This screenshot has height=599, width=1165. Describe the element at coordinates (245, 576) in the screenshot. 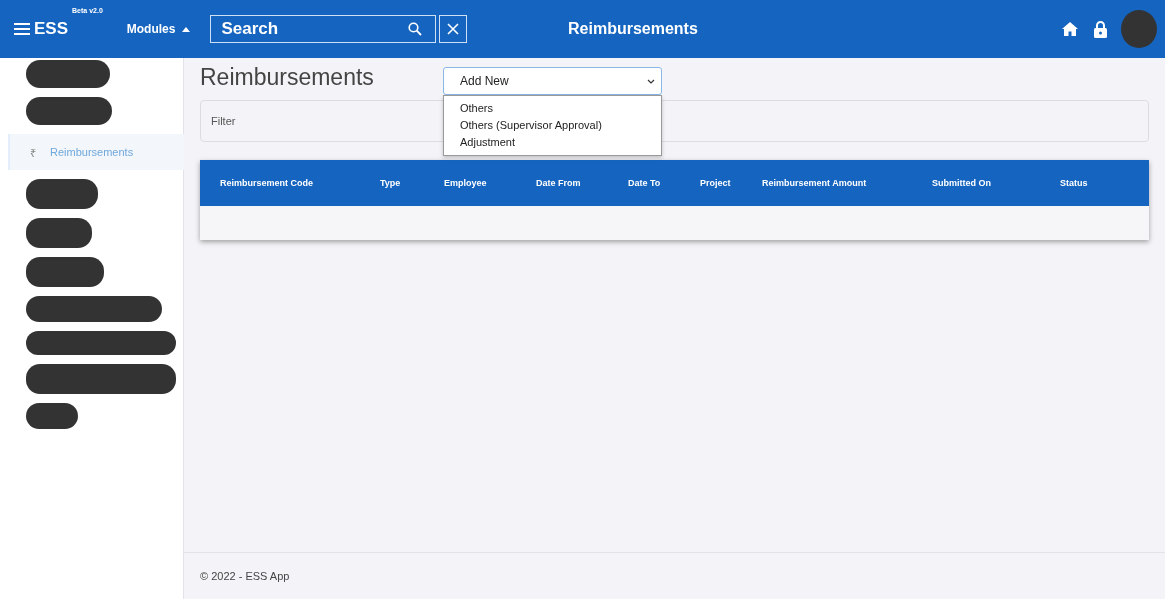

I see `footer-text: © 2022 - ESS App` at that location.